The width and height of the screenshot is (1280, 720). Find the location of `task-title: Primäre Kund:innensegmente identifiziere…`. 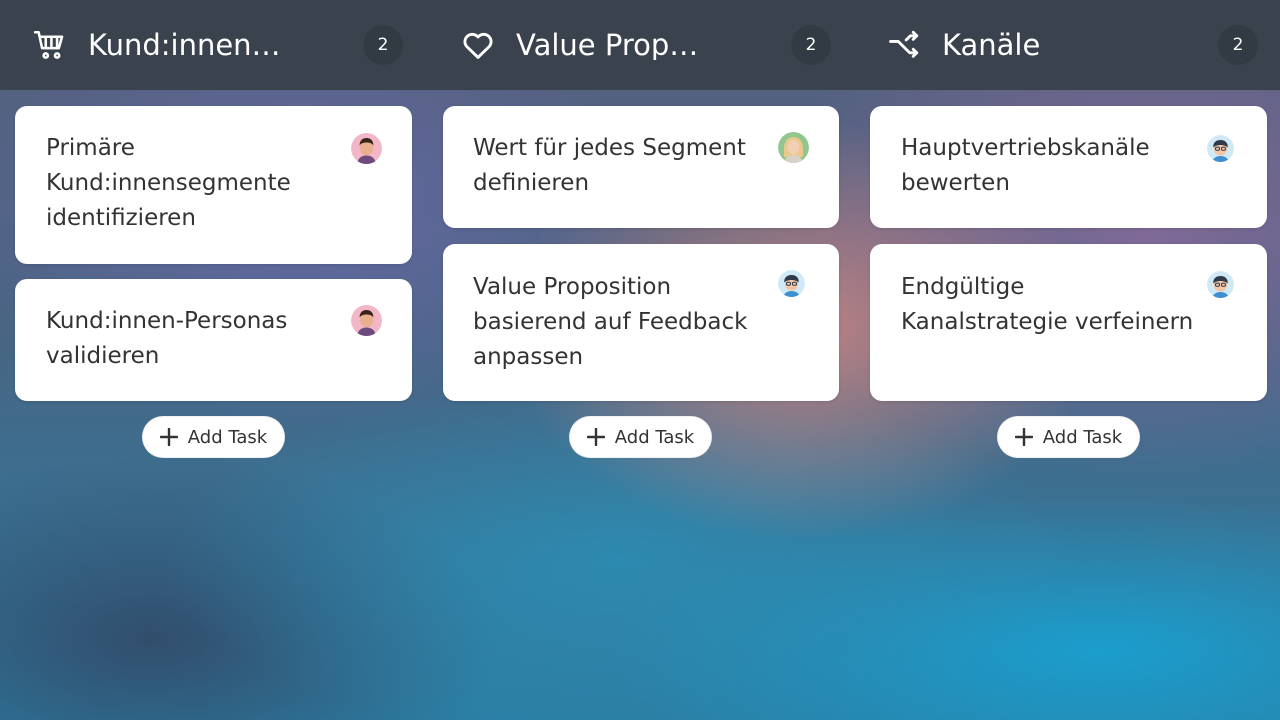

task-title: Primäre Kund:innensegmente identifiziere… is located at coordinates (168, 183).